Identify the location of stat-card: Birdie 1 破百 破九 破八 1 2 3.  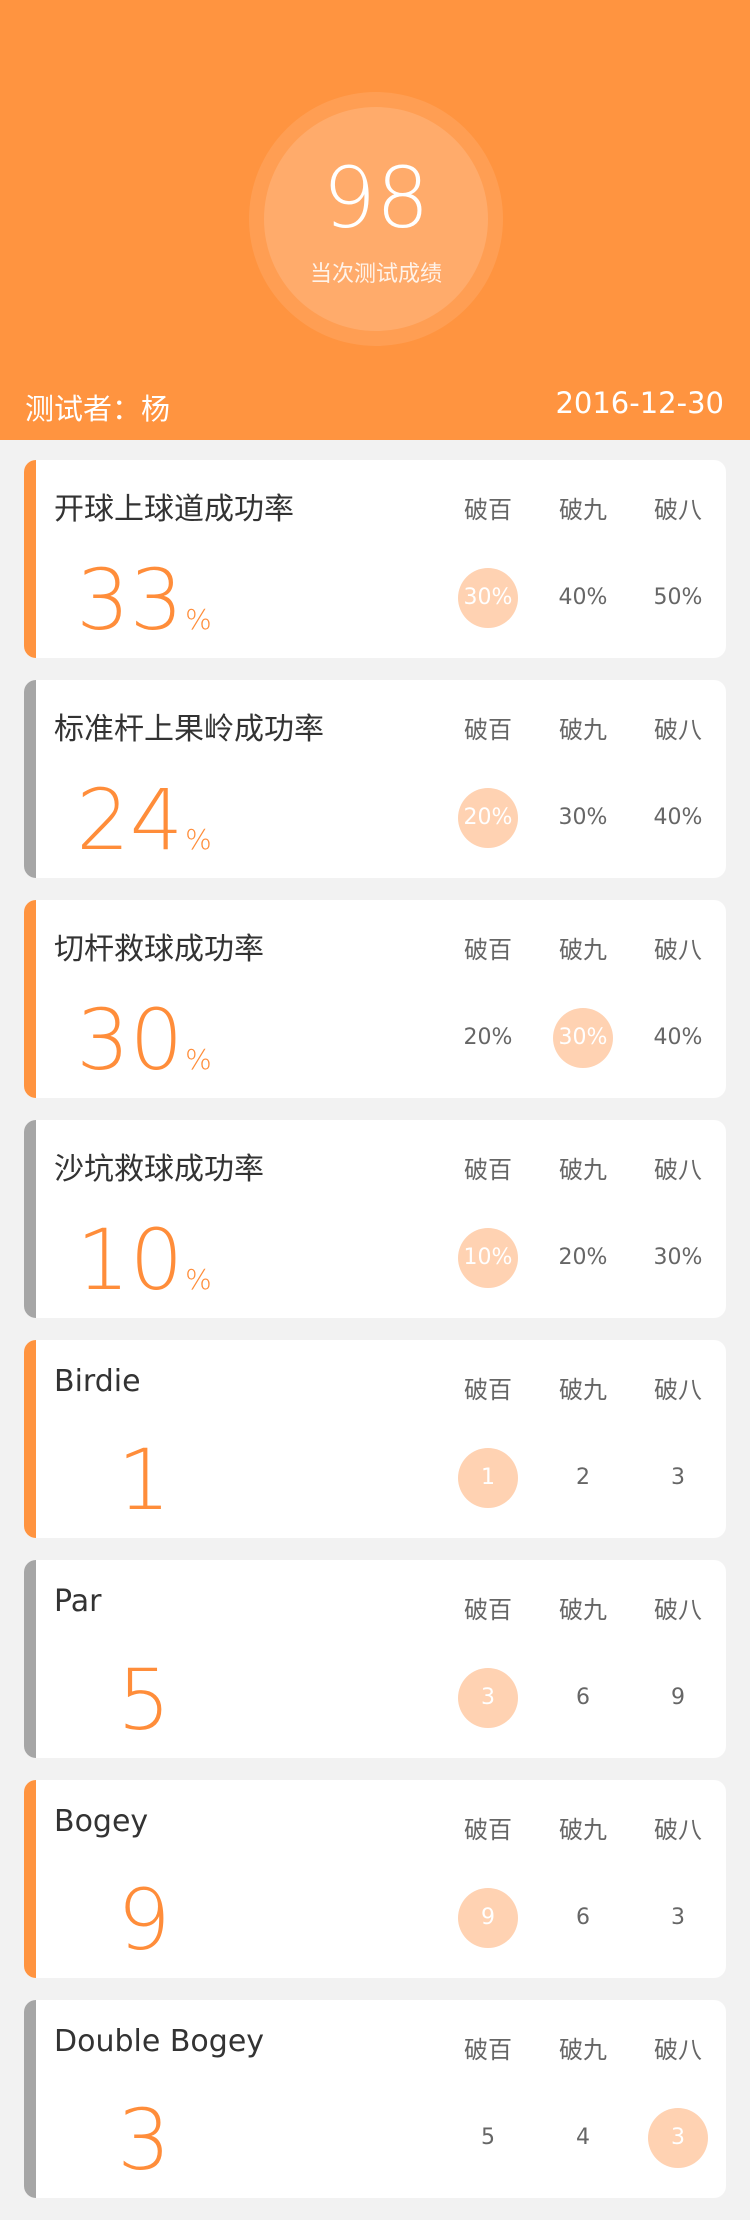
(375, 1439).